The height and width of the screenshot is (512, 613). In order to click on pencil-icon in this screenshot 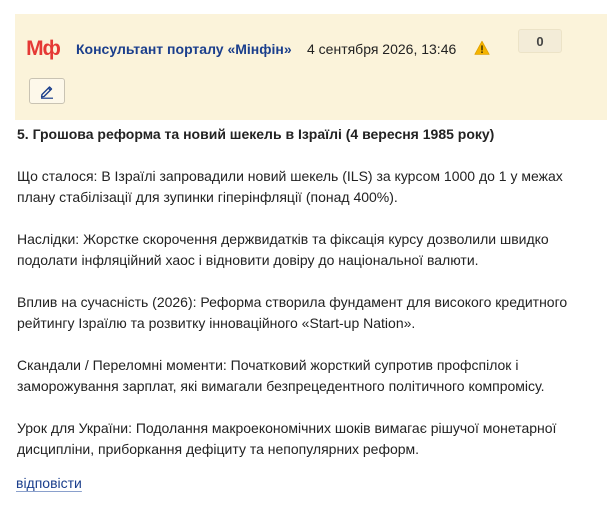, I will do `click(46, 92)`.